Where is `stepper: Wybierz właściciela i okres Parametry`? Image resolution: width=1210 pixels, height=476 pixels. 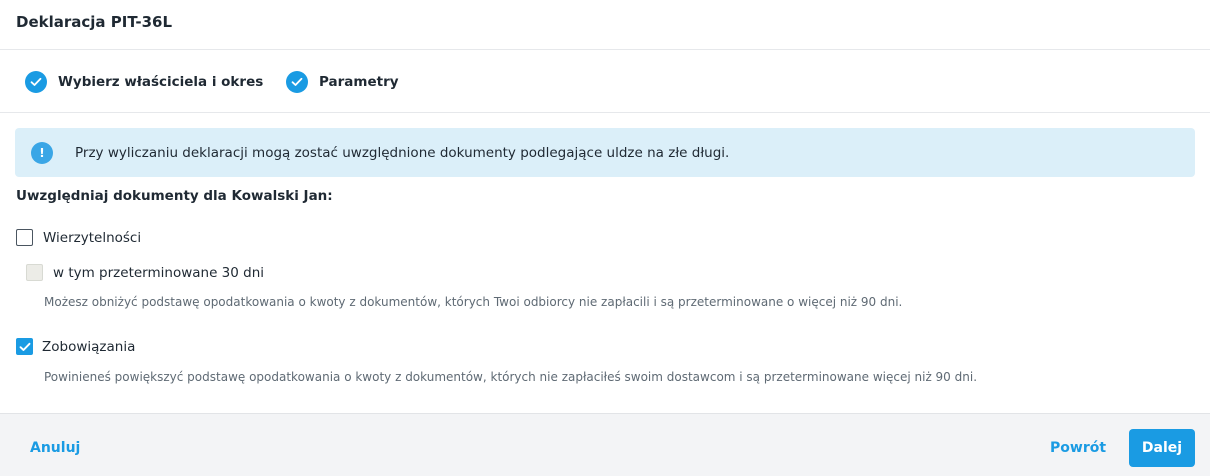
stepper: Wybierz właściciela i okres Parametry is located at coordinates (605, 81).